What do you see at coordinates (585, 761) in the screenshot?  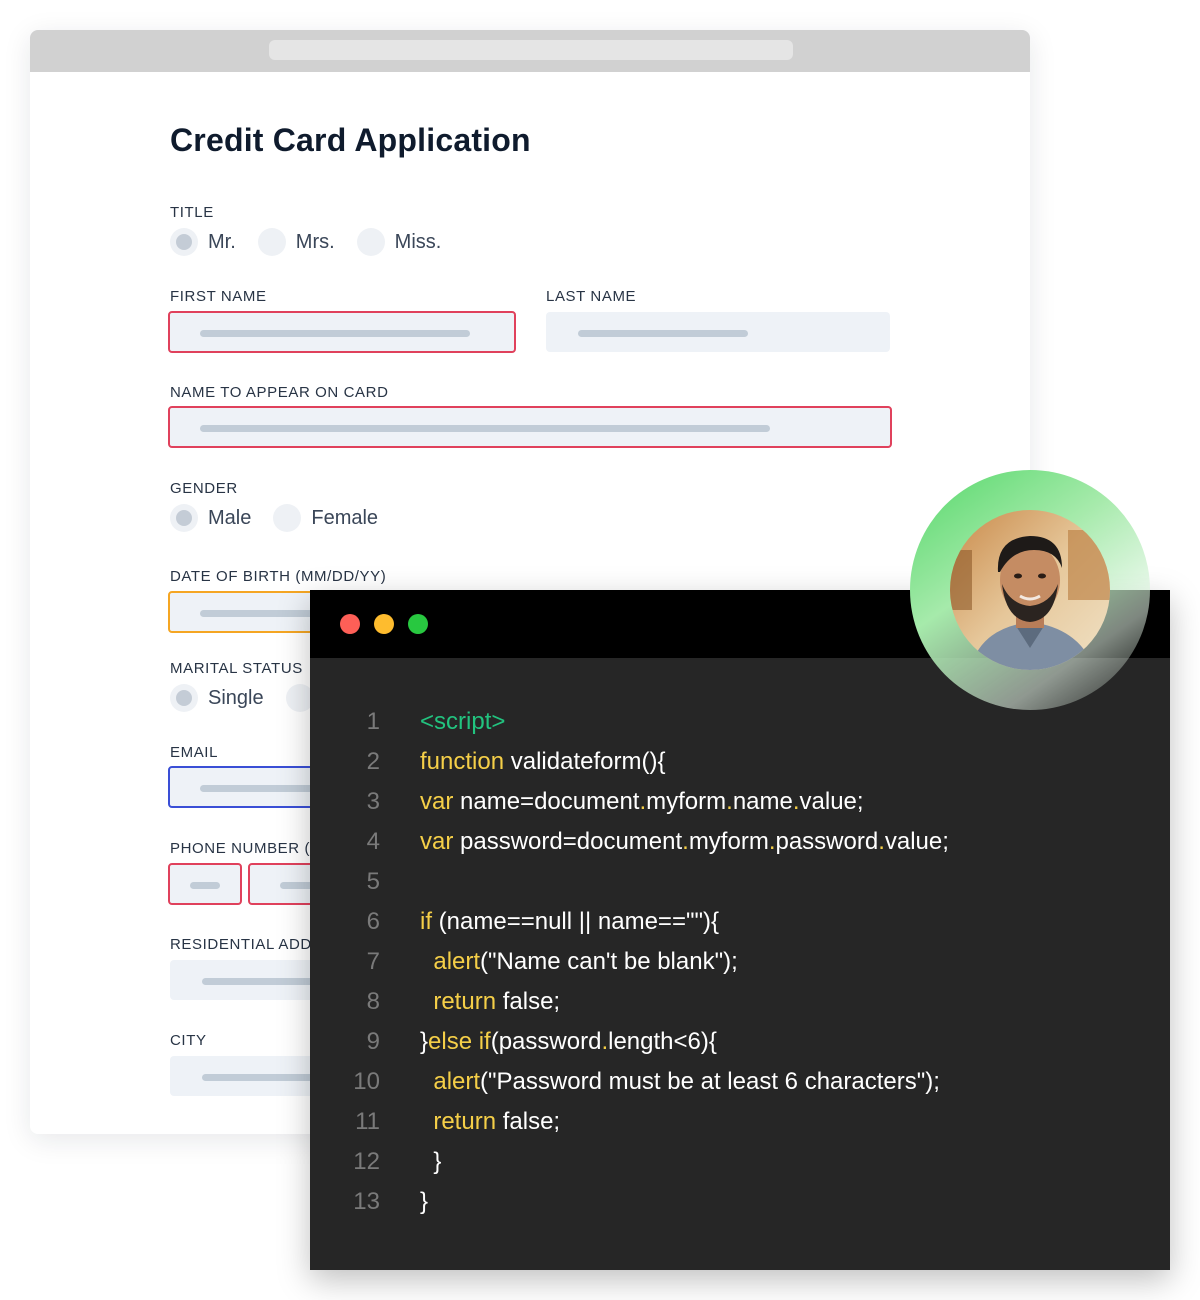 I see `code-token: validateform(){` at bounding box center [585, 761].